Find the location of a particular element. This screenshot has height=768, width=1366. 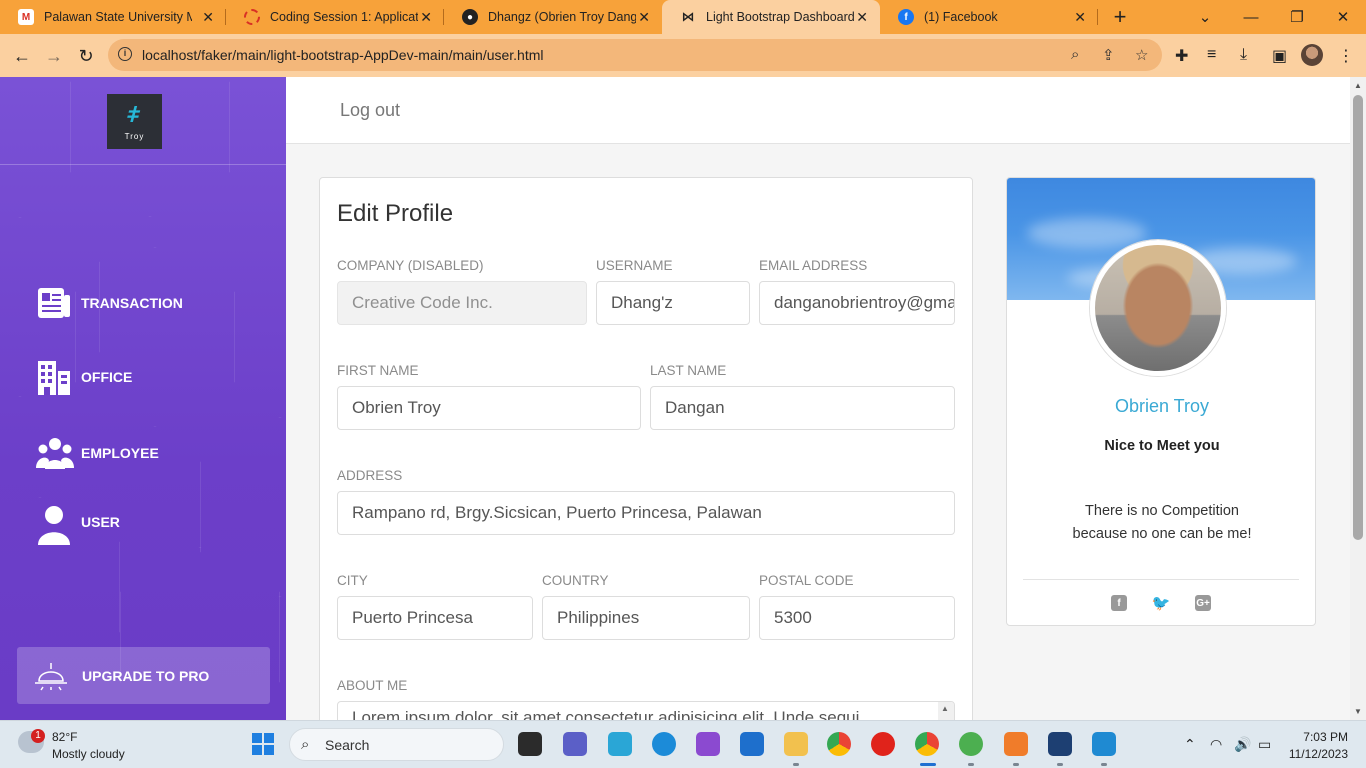

user-name-link: Obrien Troy is located at coordinates (1161, 406).